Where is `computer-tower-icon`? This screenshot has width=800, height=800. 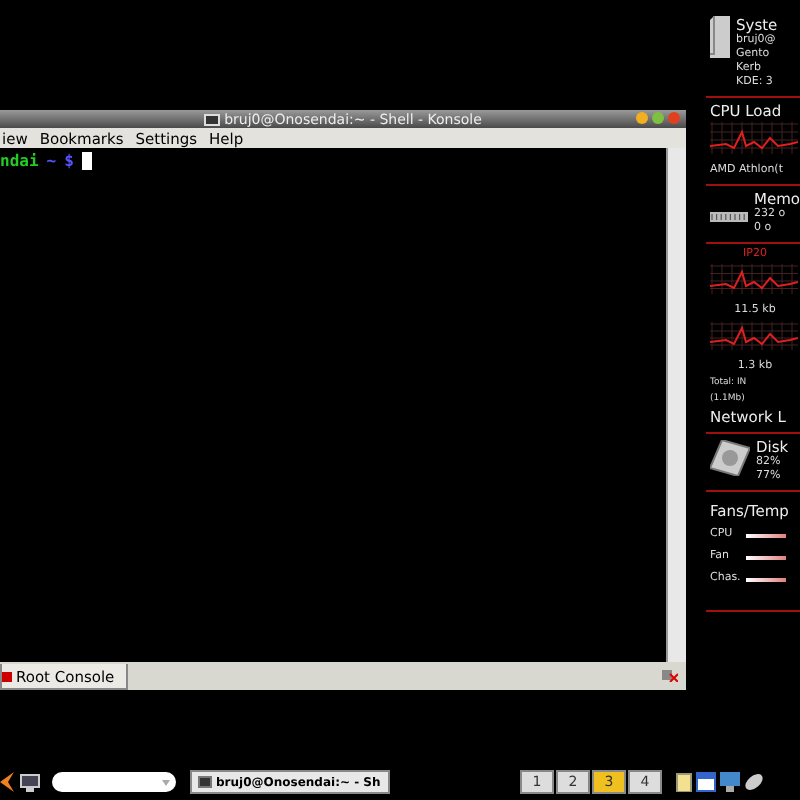
computer-tower-icon is located at coordinates (720, 37).